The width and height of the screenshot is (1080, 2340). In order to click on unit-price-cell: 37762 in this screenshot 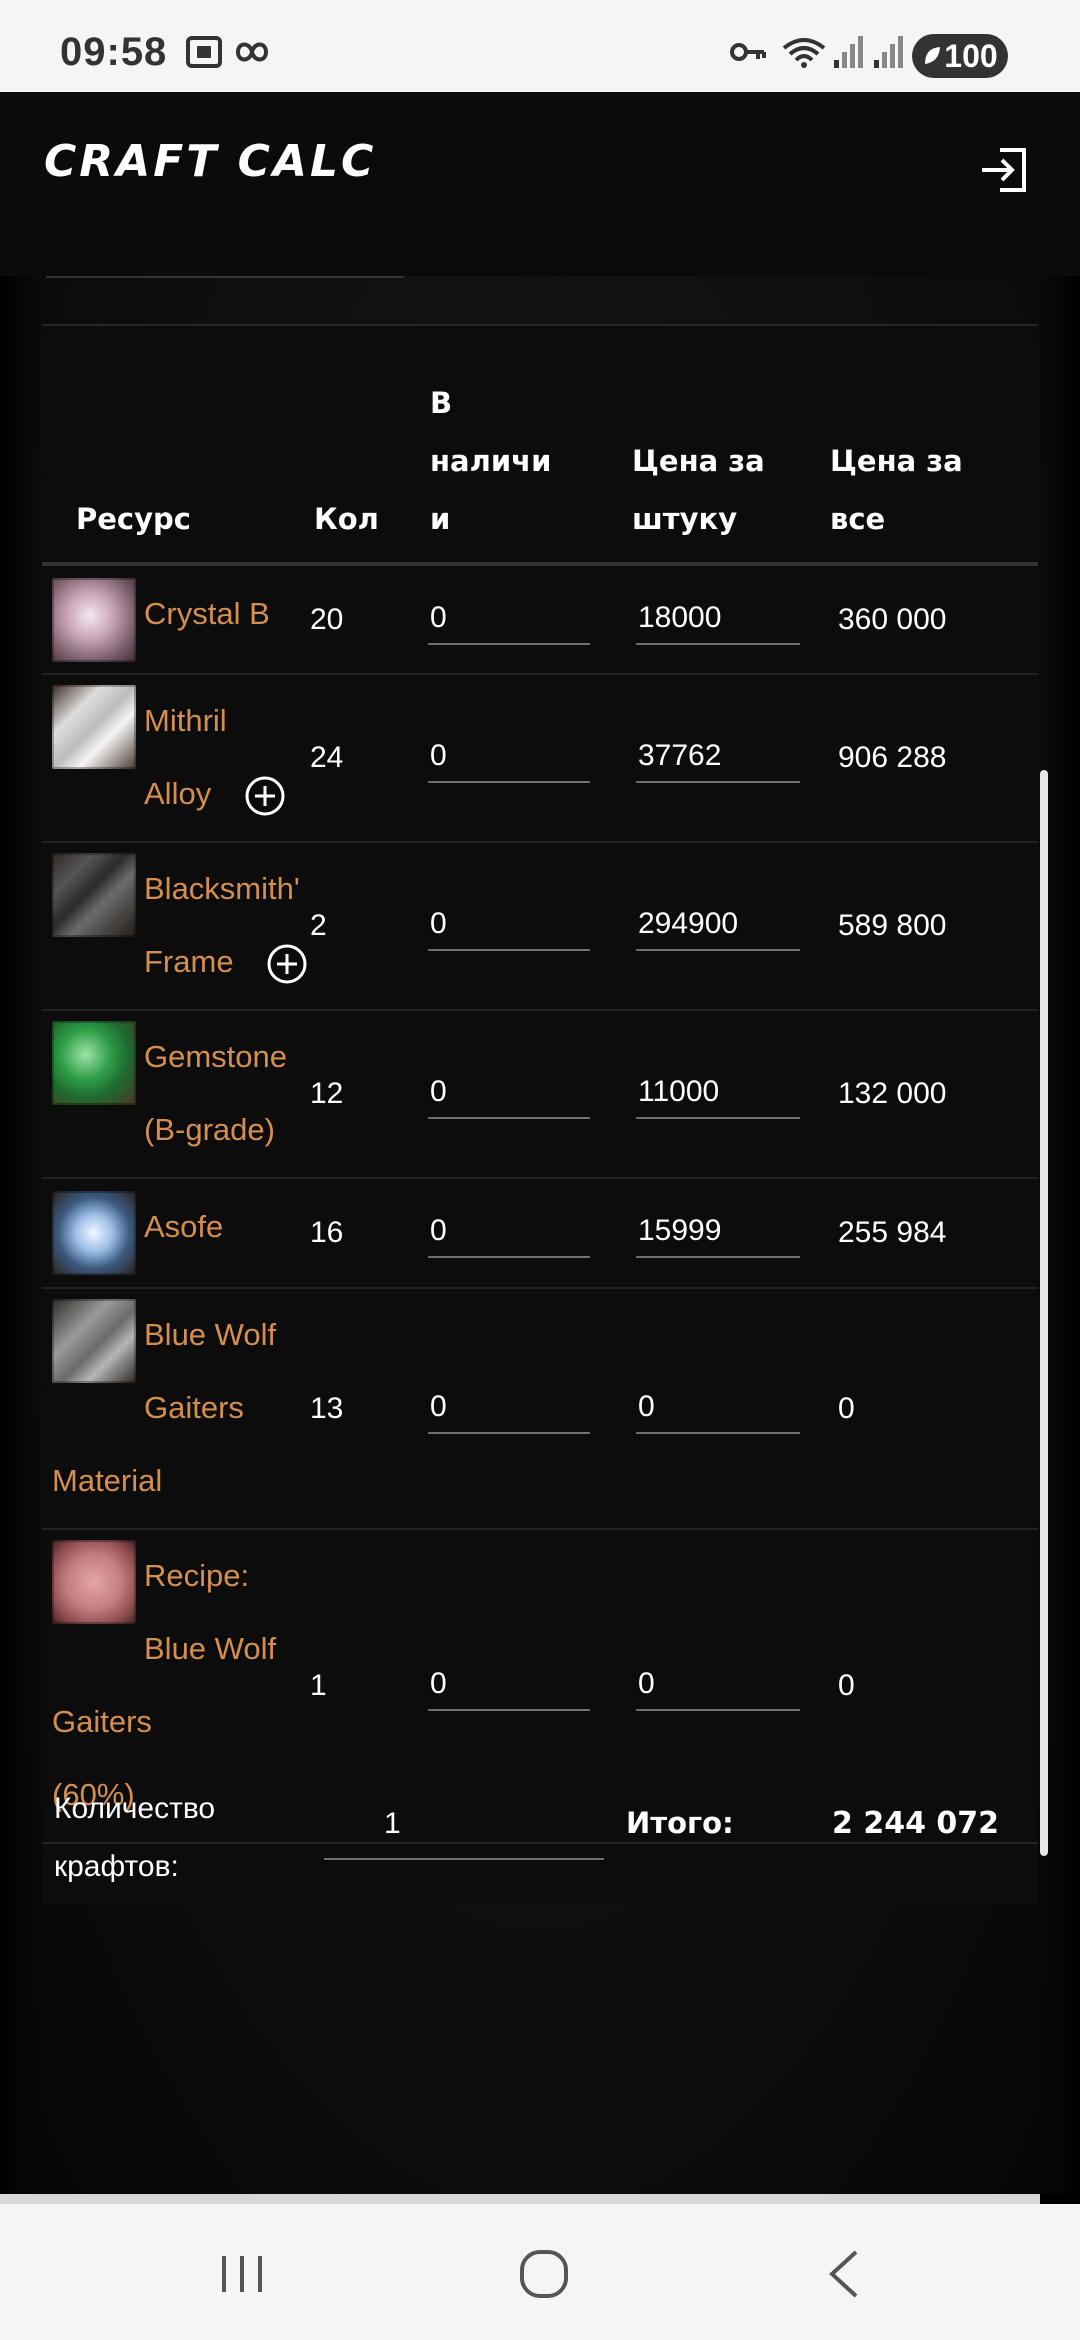, I will do `click(714, 758)`.